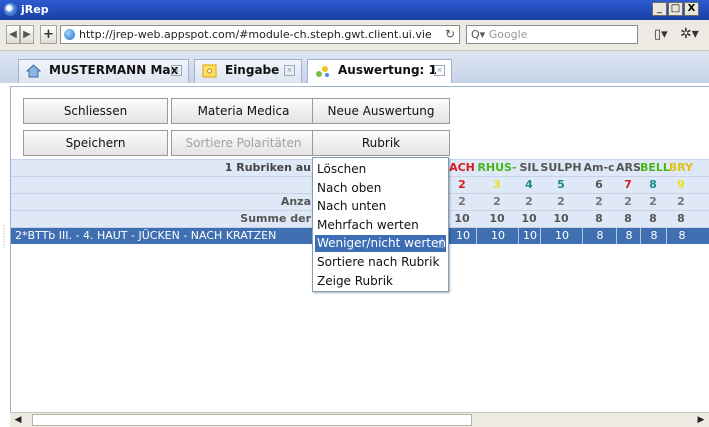 This screenshot has height=427, width=709. I want to click on scroll-left-icon: ◀, so click(18, 420).